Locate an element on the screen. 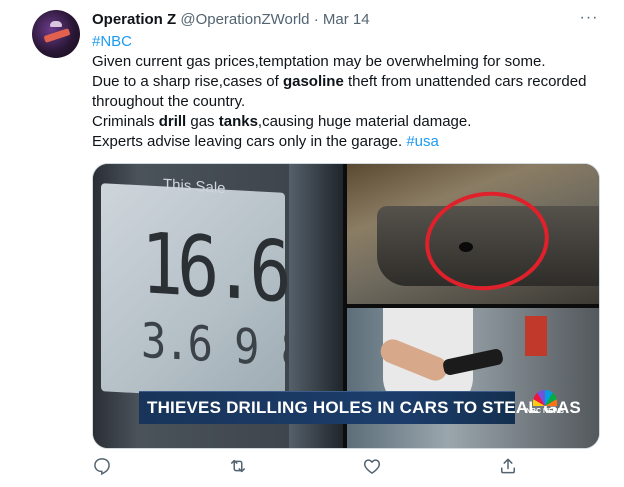  retweet-icon is located at coordinates (240, 468).